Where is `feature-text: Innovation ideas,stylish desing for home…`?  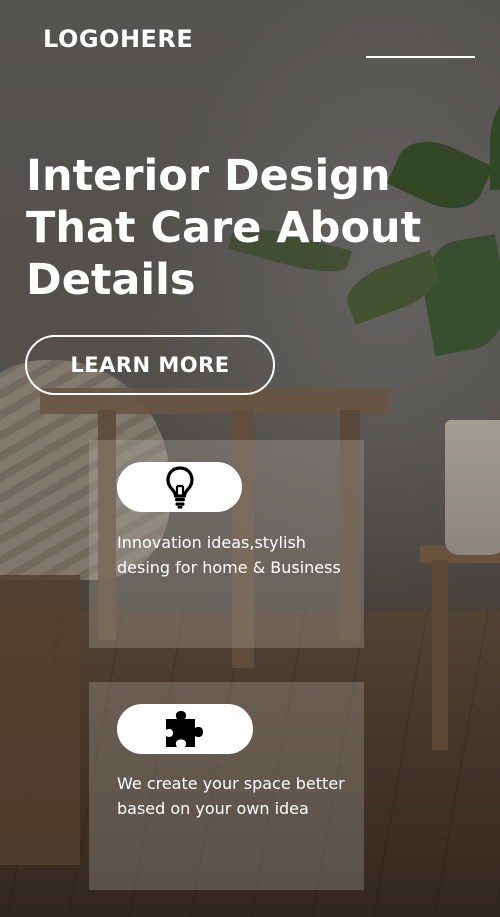
feature-text: Innovation ideas,stylish desing for home… is located at coordinates (229, 555).